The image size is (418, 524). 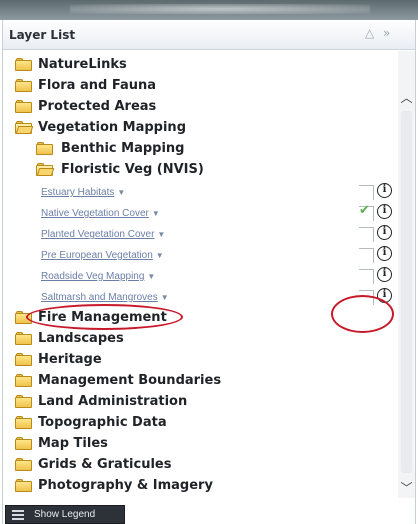 I want to click on vertical-scrollbar: ︿ ﹀, so click(x=406, y=274).